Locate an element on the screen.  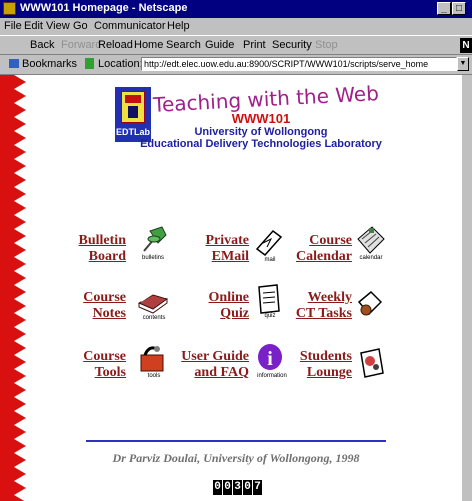
info-icon: i information is located at coordinates (272, 363).